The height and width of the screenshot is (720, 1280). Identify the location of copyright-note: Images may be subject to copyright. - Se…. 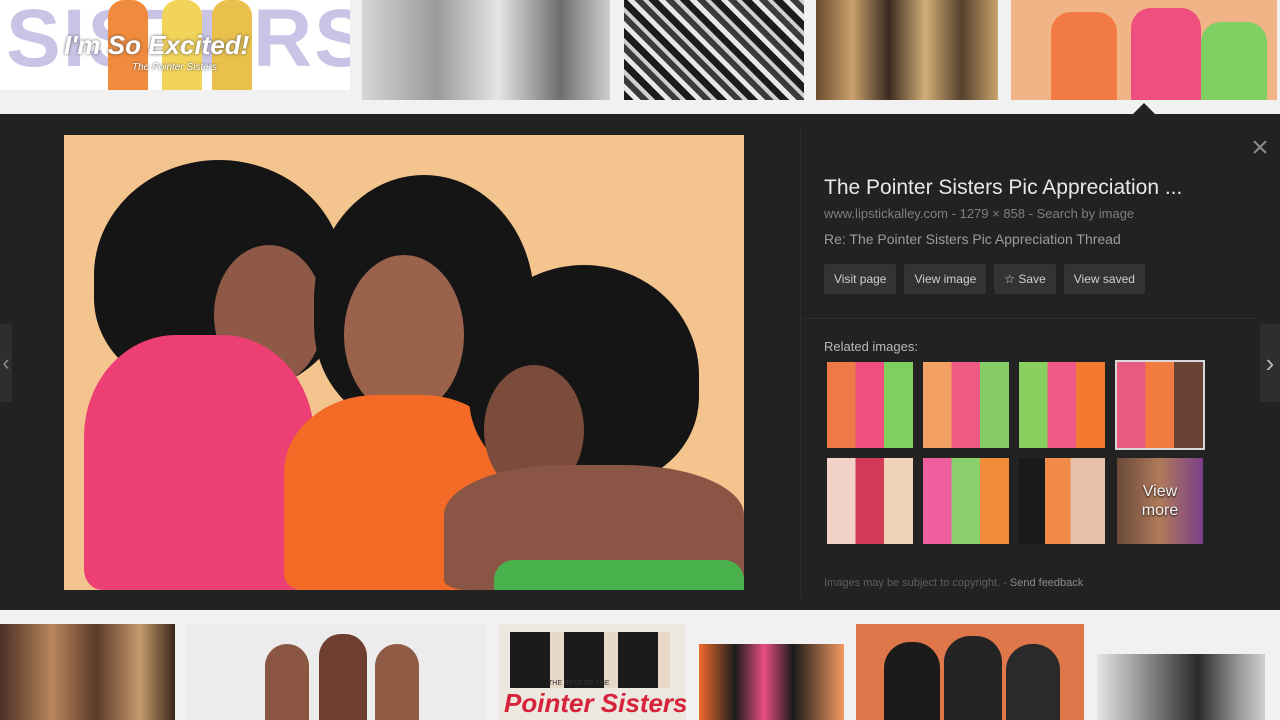
(953, 583).